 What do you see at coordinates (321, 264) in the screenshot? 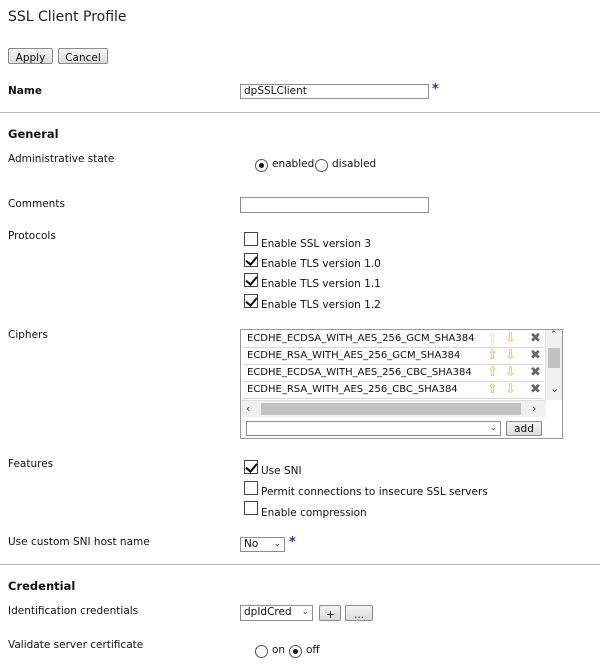
I see `tls10-label: Enable TLS version 1.0` at bounding box center [321, 264].